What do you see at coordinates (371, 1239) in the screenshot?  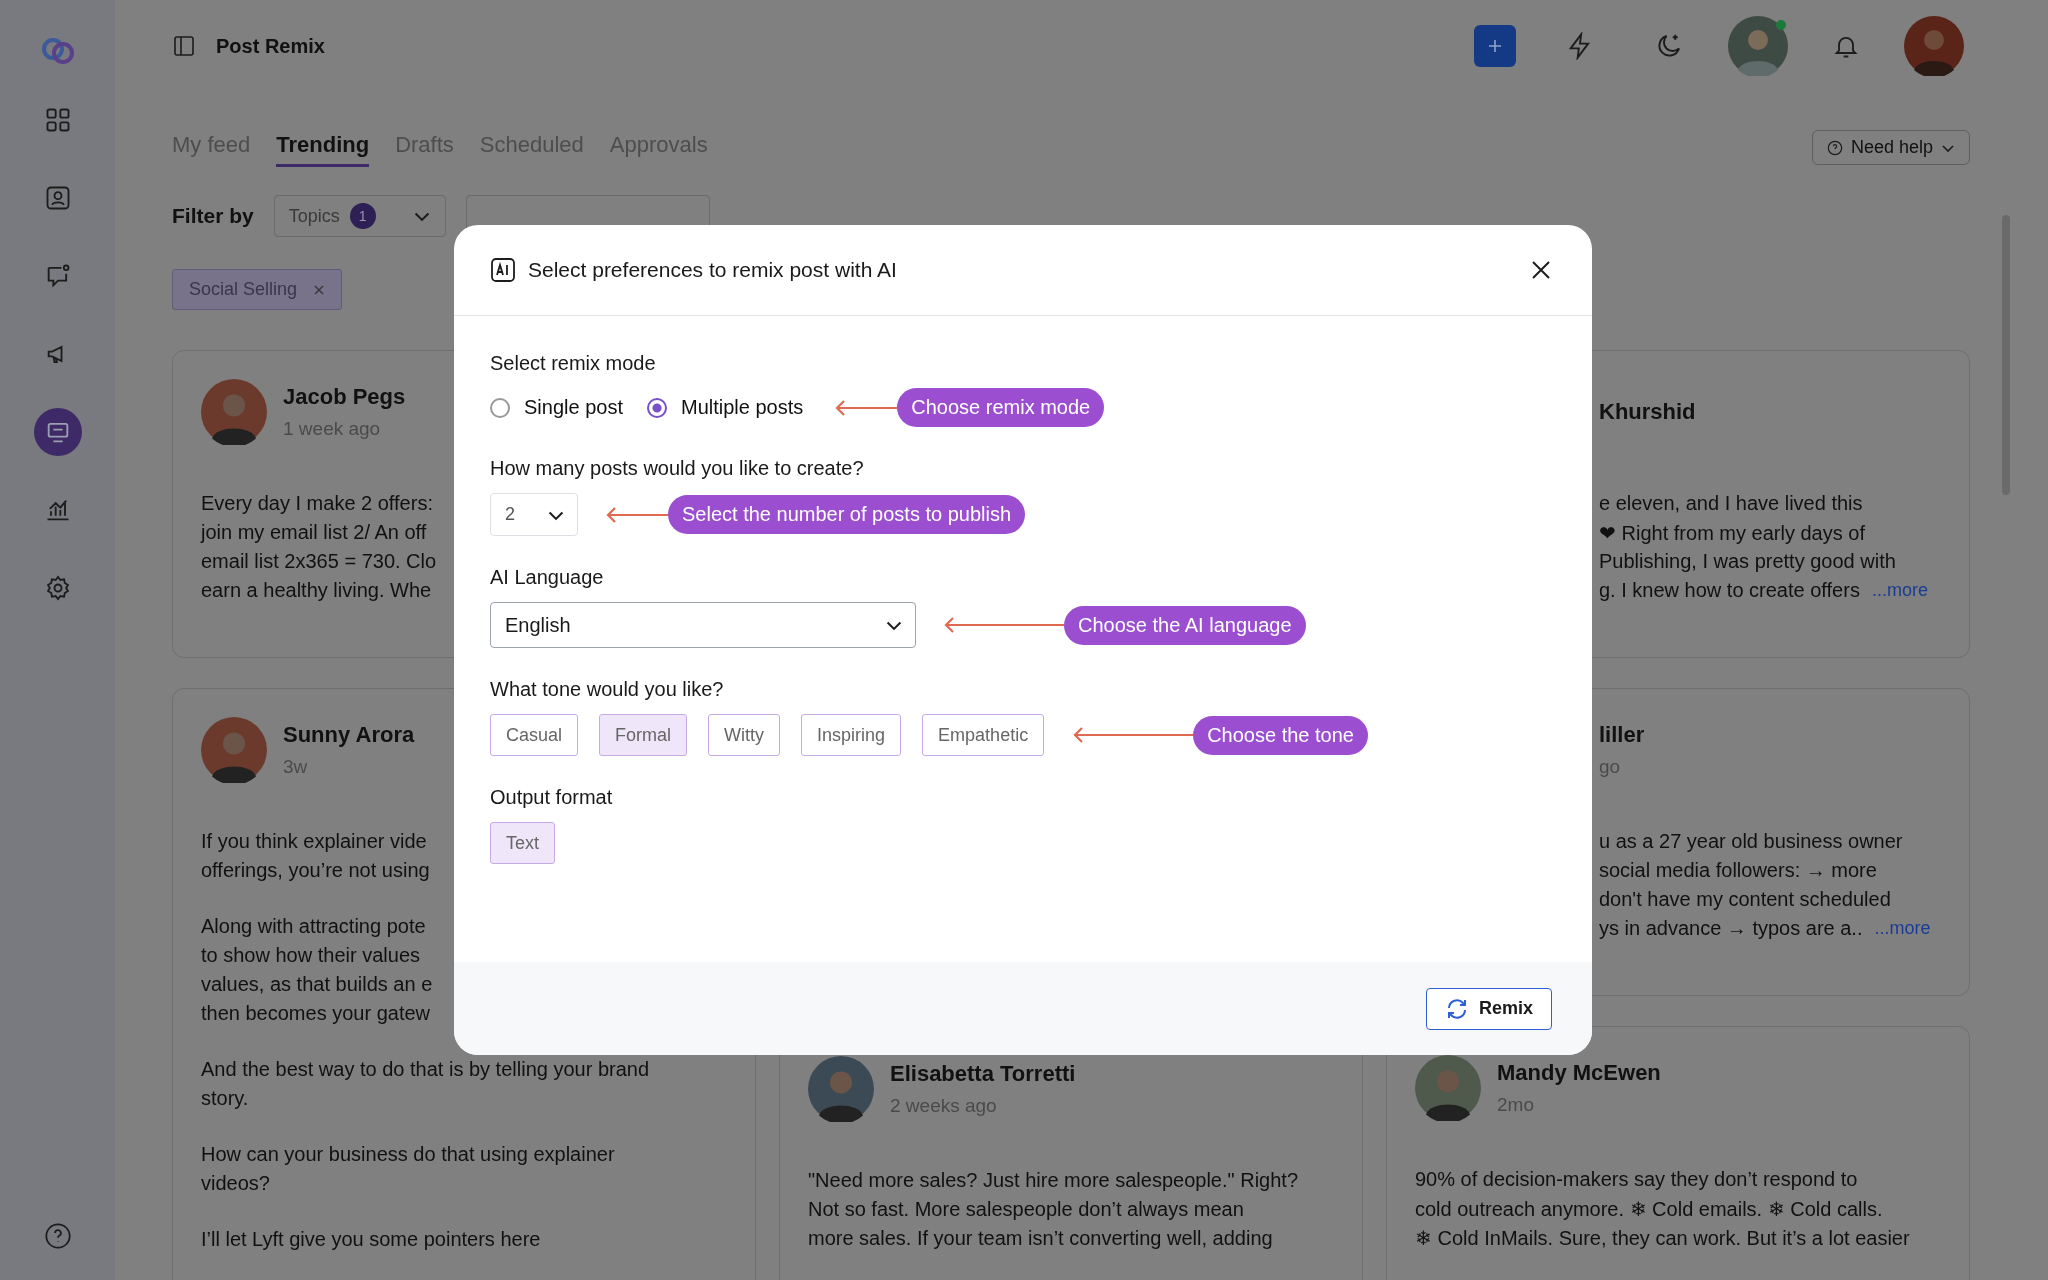 I see `post-text: I’ll let Lyft give you some pointers here` at bounding box center [371, 1239].